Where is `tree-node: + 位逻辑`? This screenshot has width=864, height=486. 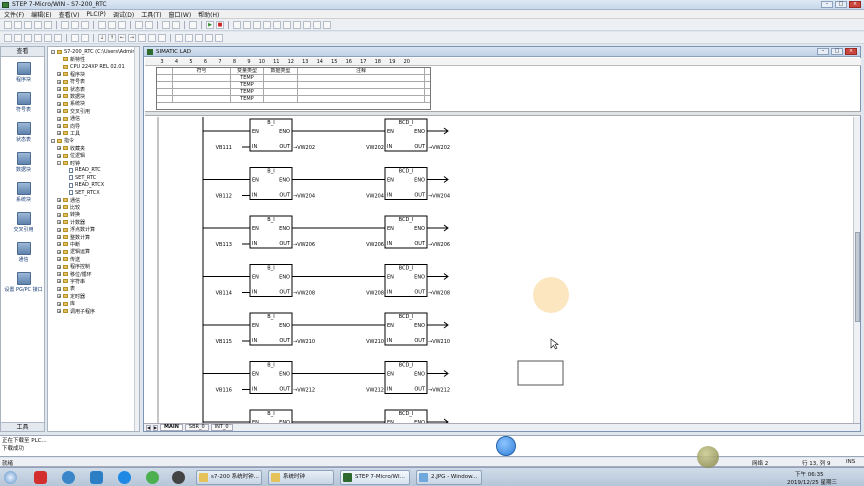 tree-node: + 位逻辑 is located at coordinates (71, 156).